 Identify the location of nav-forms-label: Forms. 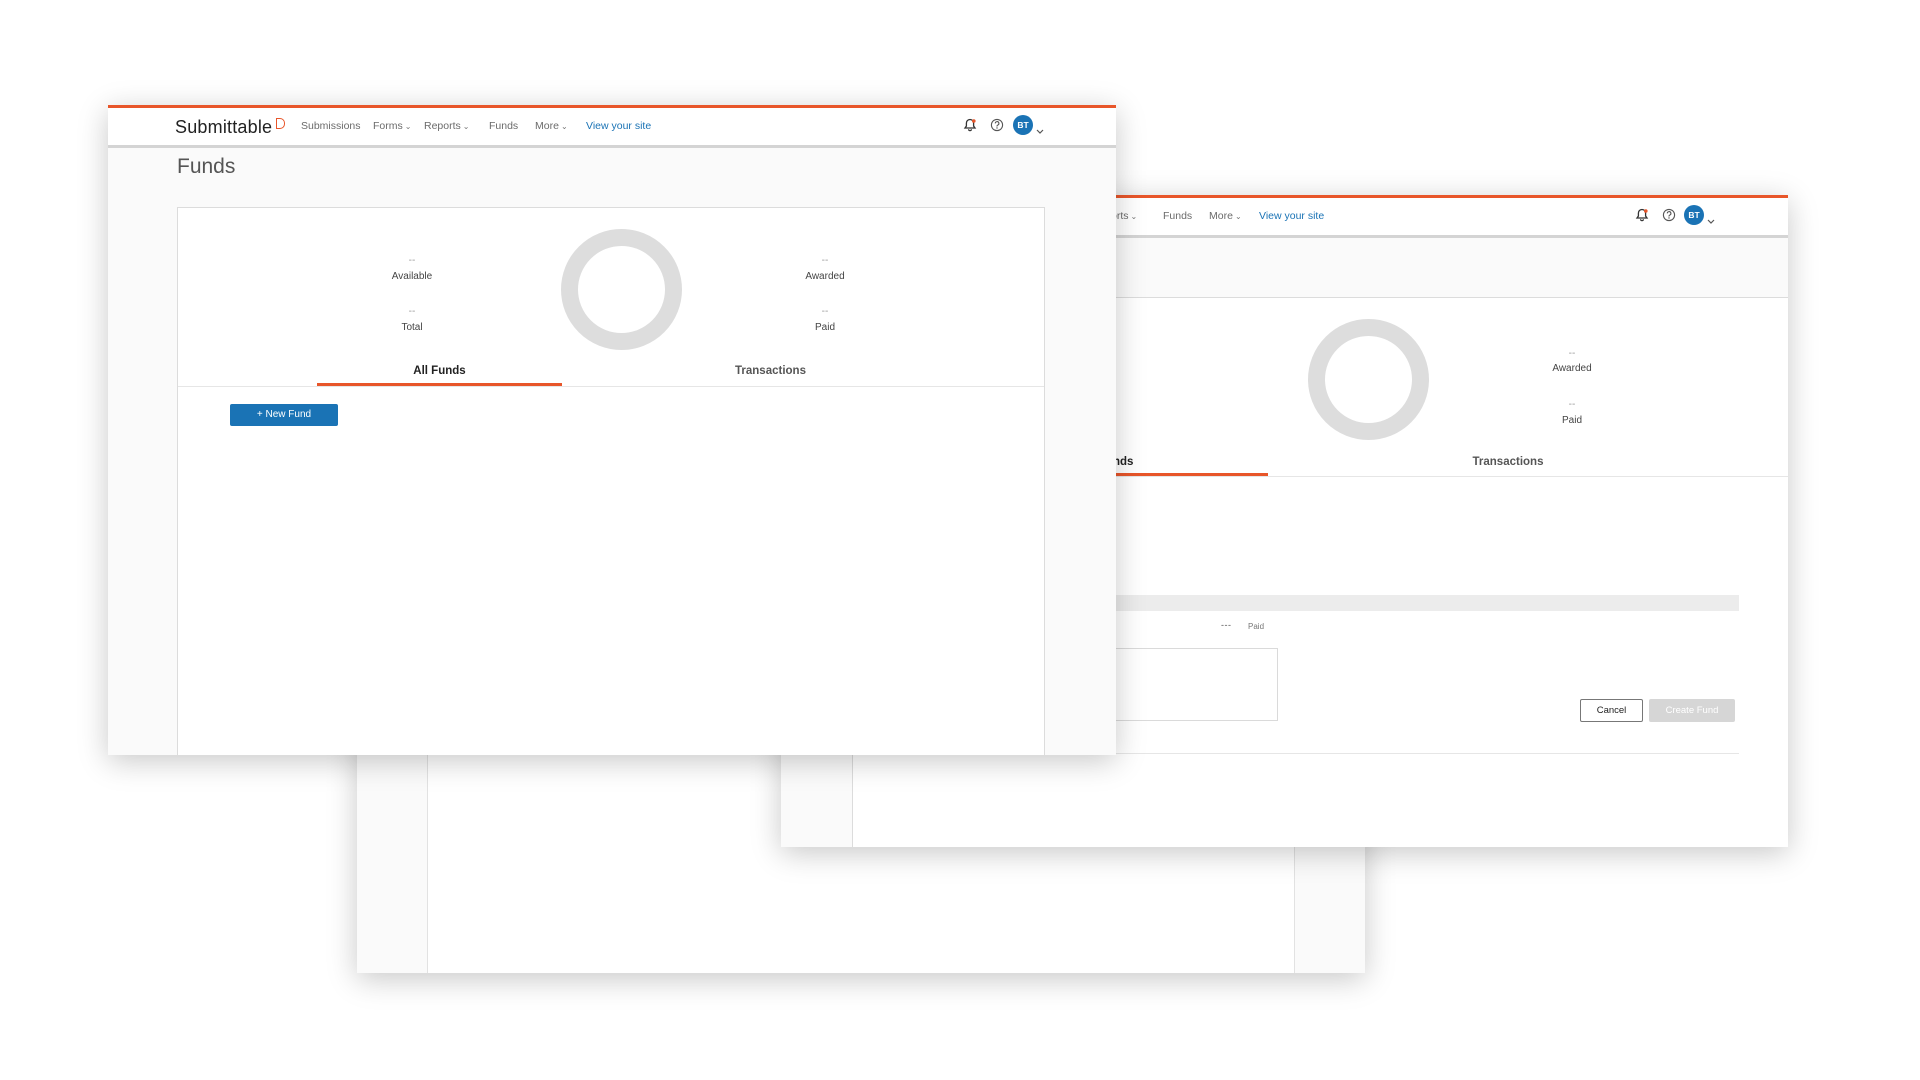
(388, 126).